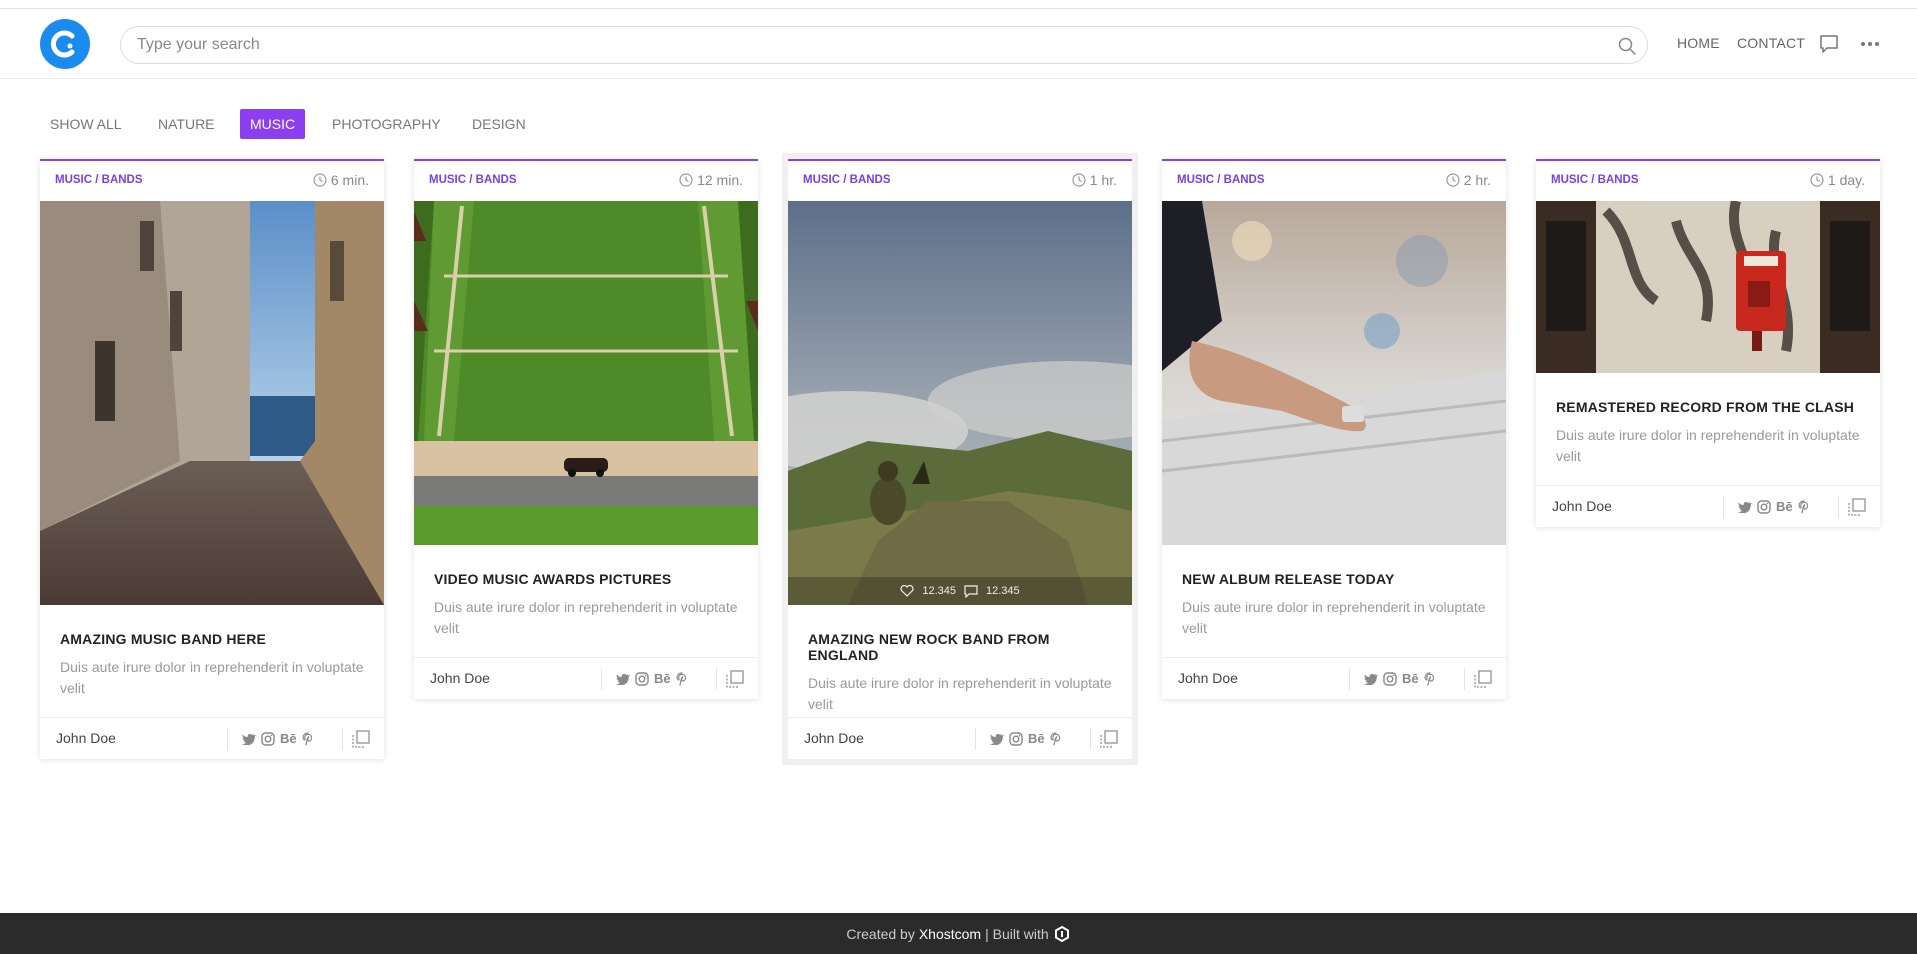  I want to click on footer-brand-link: Xhostcom, so click(950, 934).